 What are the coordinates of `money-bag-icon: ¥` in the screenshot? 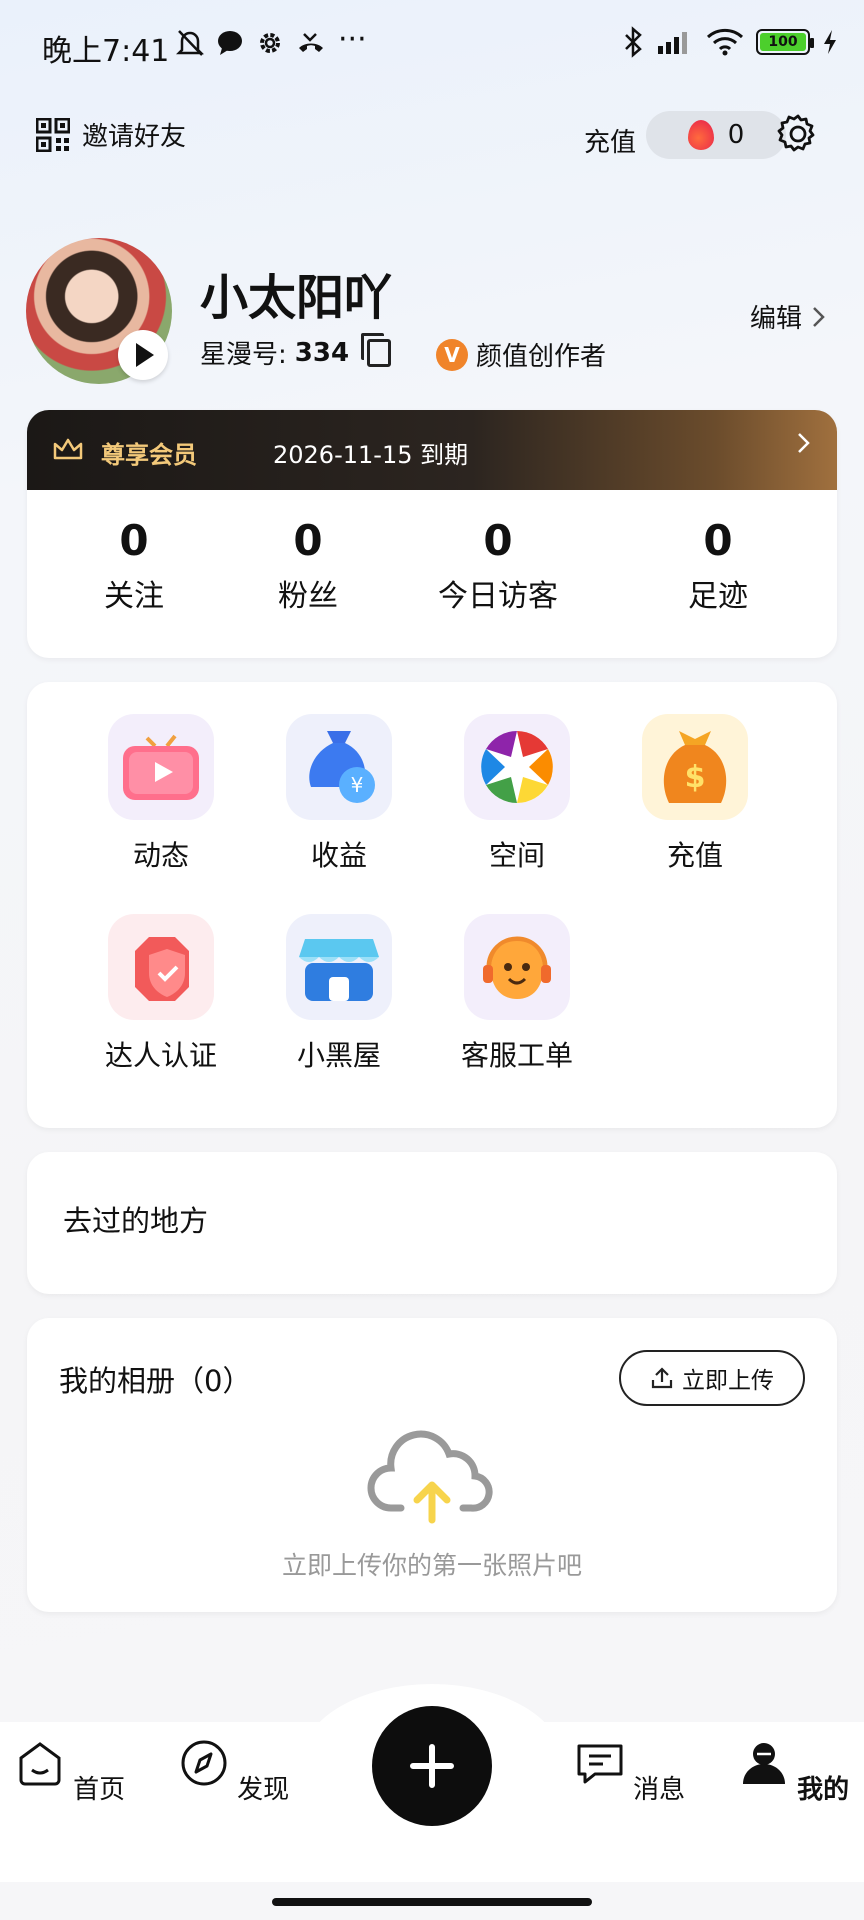 It's located at (339, 767).